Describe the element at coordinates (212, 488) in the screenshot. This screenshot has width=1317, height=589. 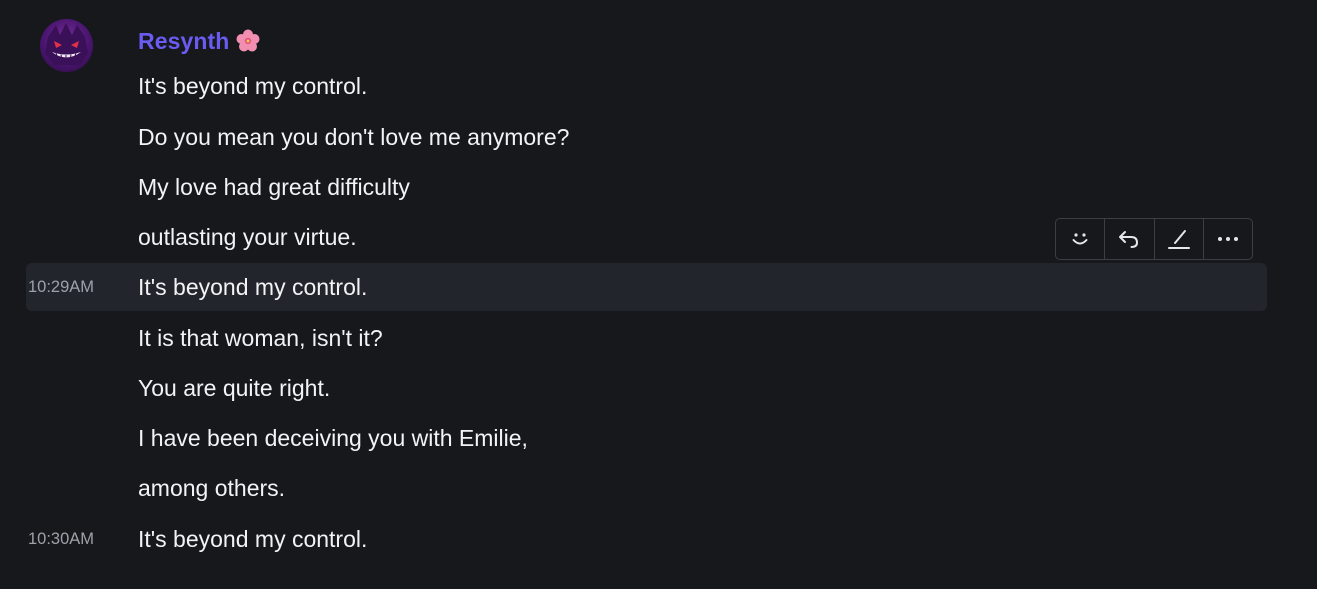
I see `message-text: among others.` at that location.